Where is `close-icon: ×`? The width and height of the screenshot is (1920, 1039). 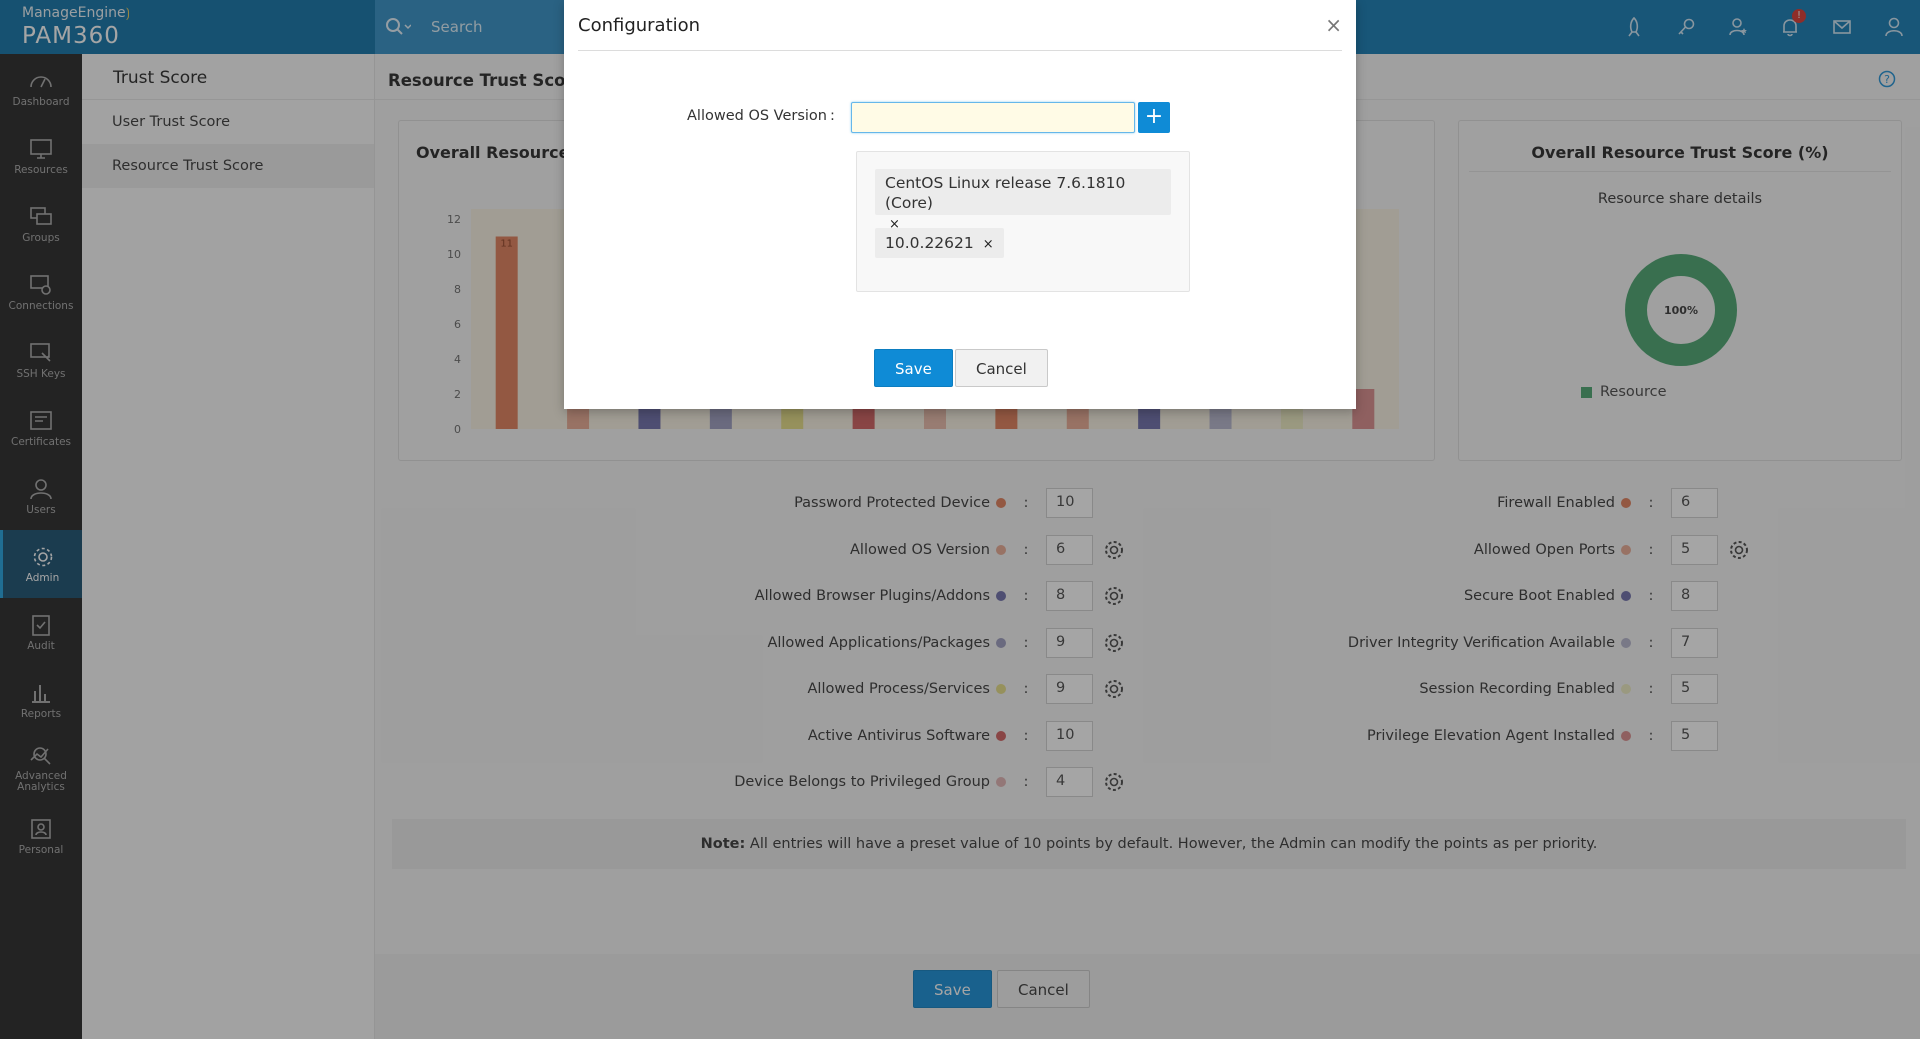 close-icon: × is located at coordinates (1333, 25).